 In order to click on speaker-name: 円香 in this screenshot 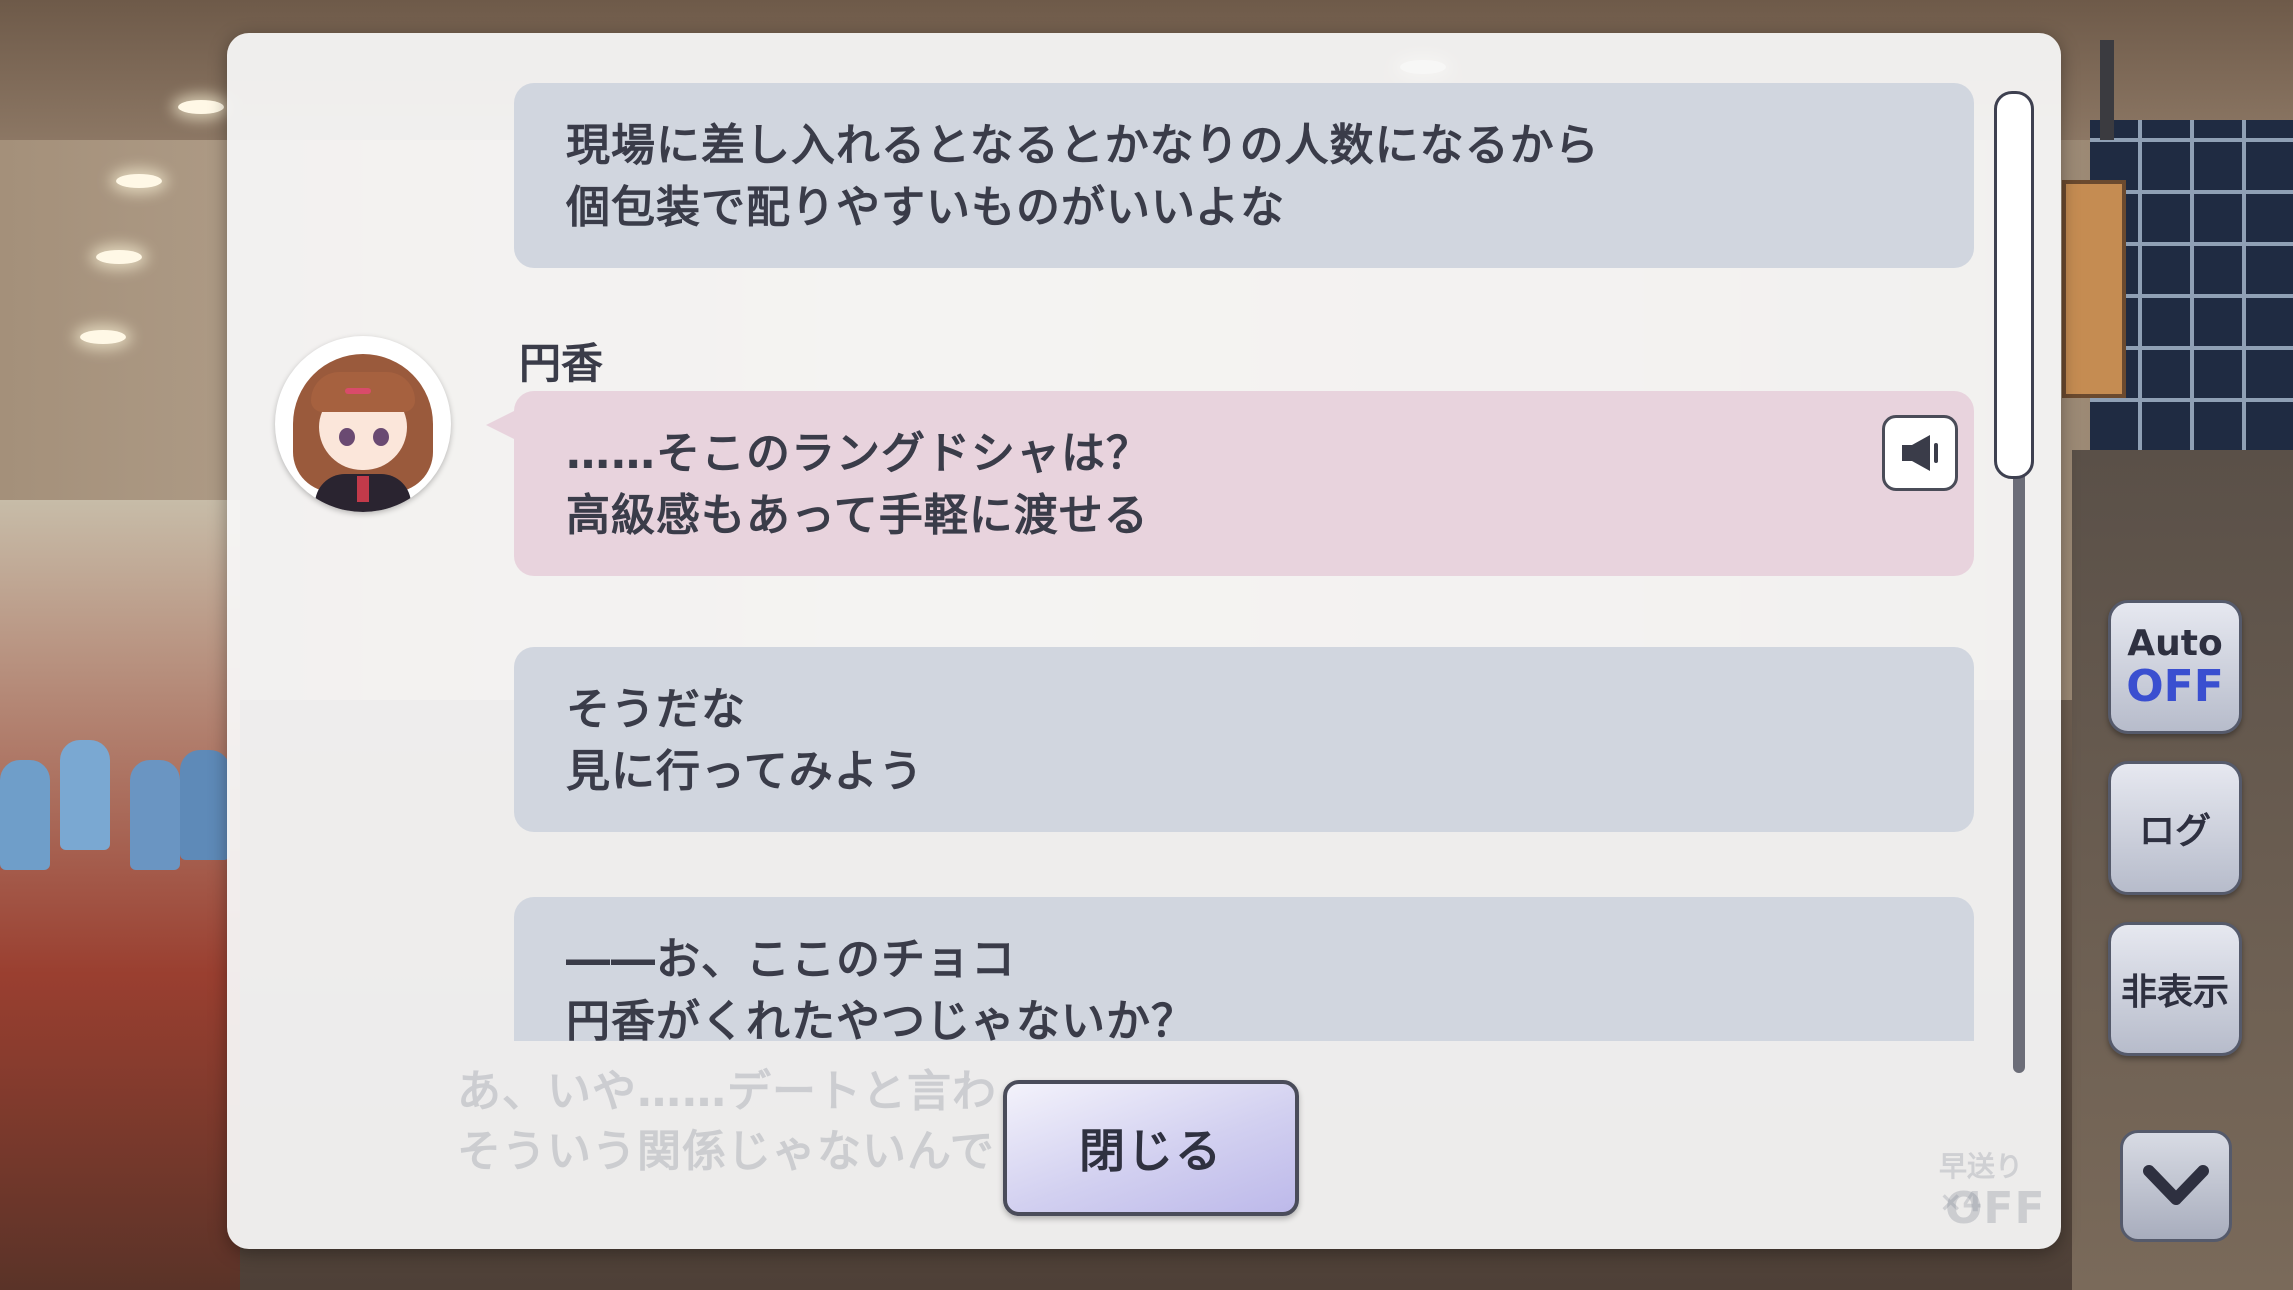, I will do `click(561, 363)`.